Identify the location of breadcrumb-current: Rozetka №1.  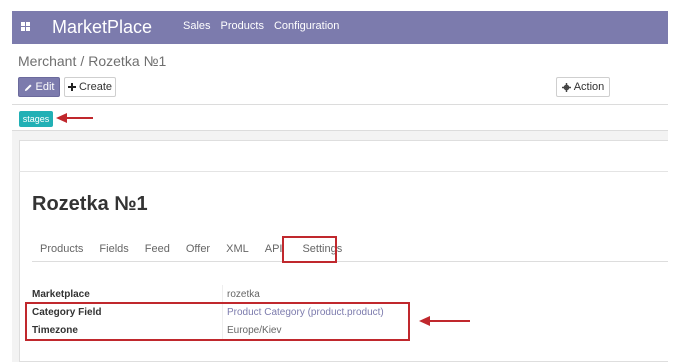
(127, 61).